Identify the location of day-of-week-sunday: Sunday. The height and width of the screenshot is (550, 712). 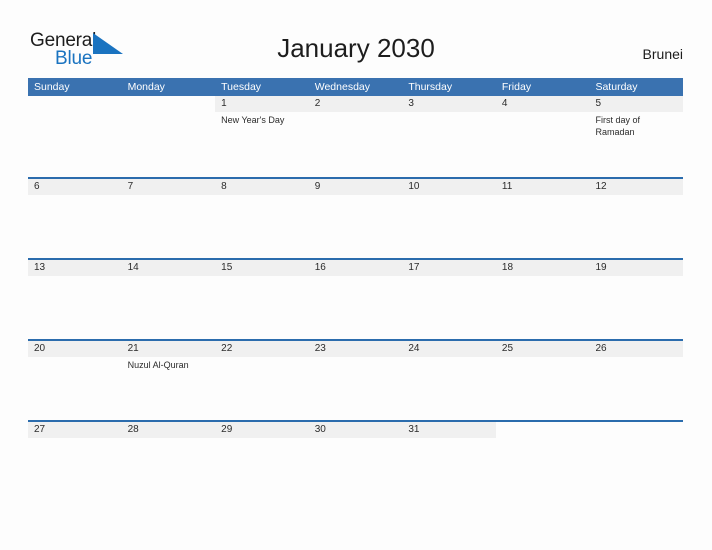
(52, 87).